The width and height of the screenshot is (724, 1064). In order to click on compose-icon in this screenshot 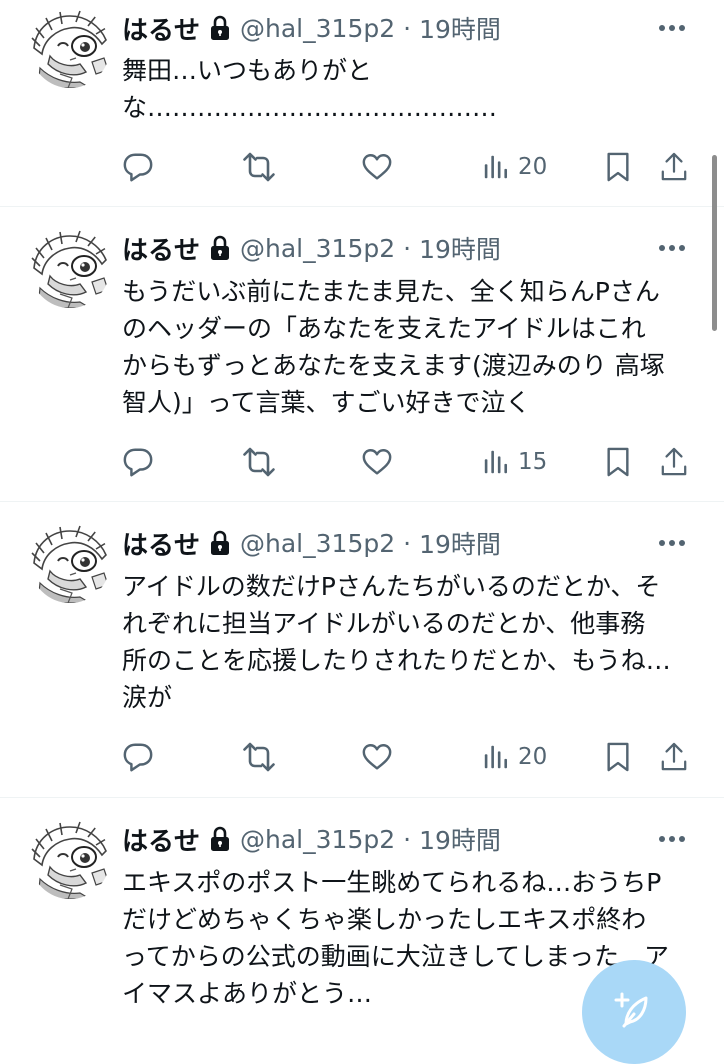, I will do `click(632, 1010)`.